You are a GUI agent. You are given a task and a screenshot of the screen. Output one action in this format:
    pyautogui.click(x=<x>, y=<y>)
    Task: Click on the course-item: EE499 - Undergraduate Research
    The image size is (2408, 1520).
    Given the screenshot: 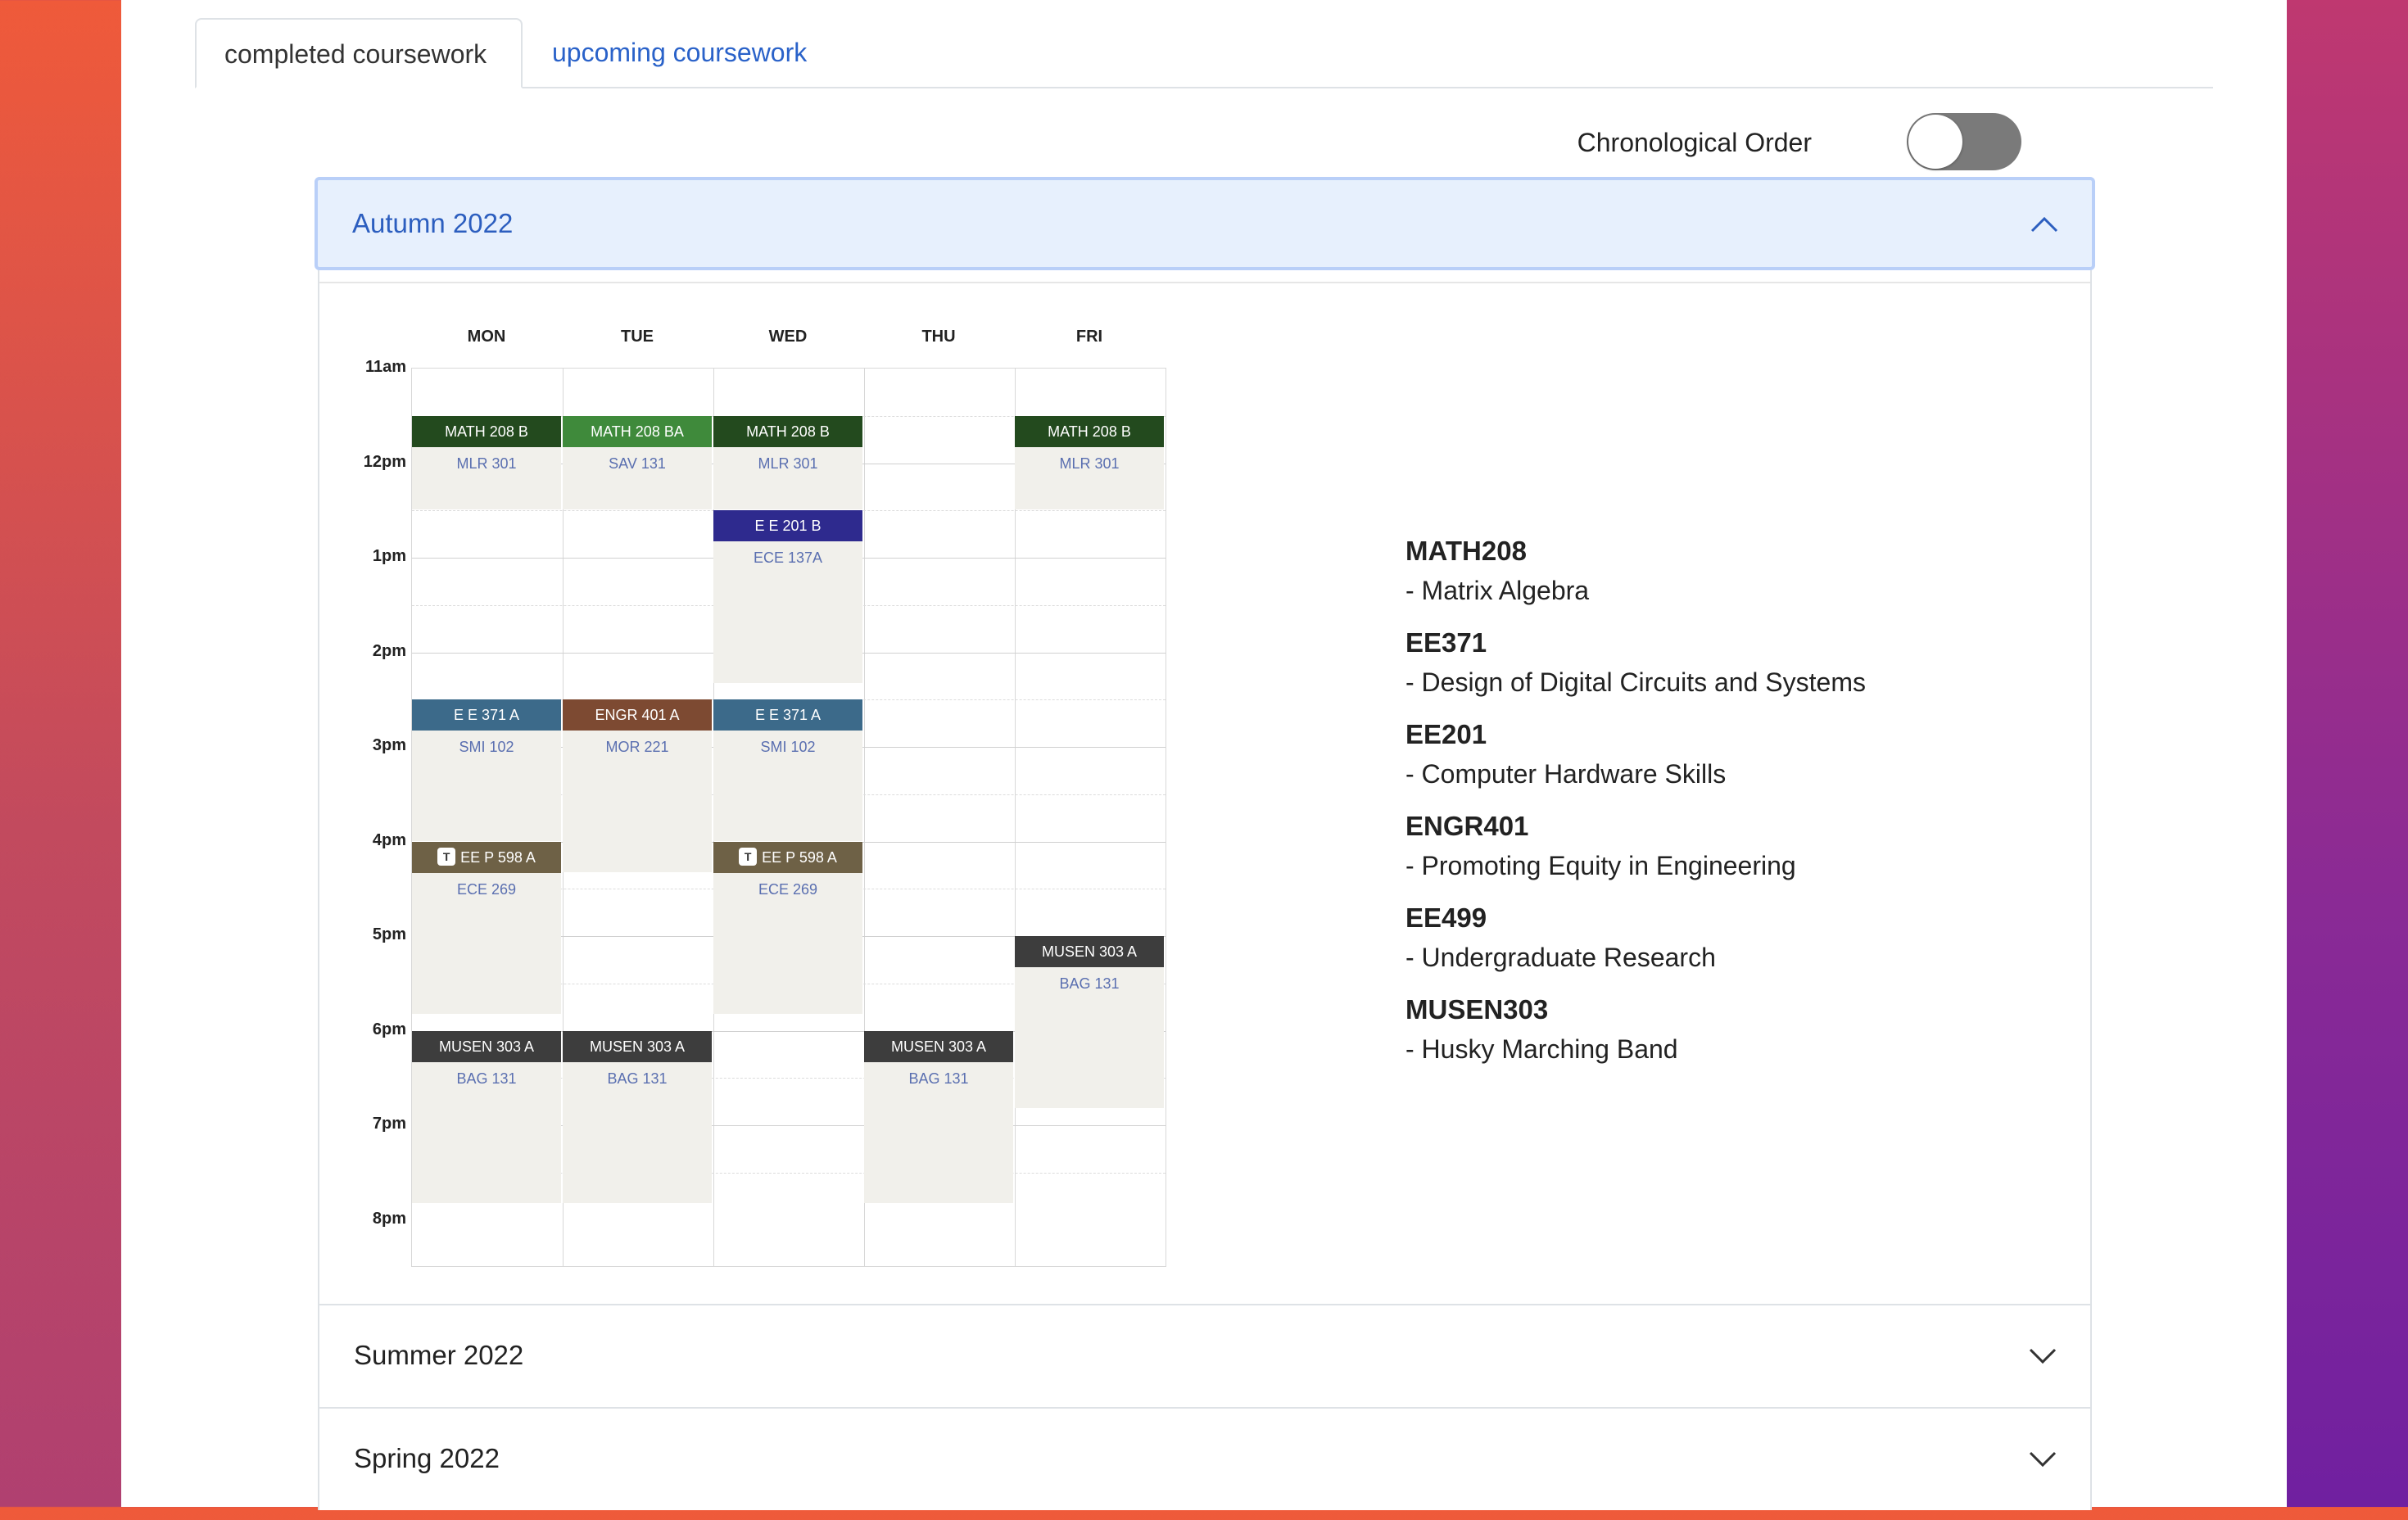 What is the action you would take?
    pyautogui.click(x=1692, y=945)
    